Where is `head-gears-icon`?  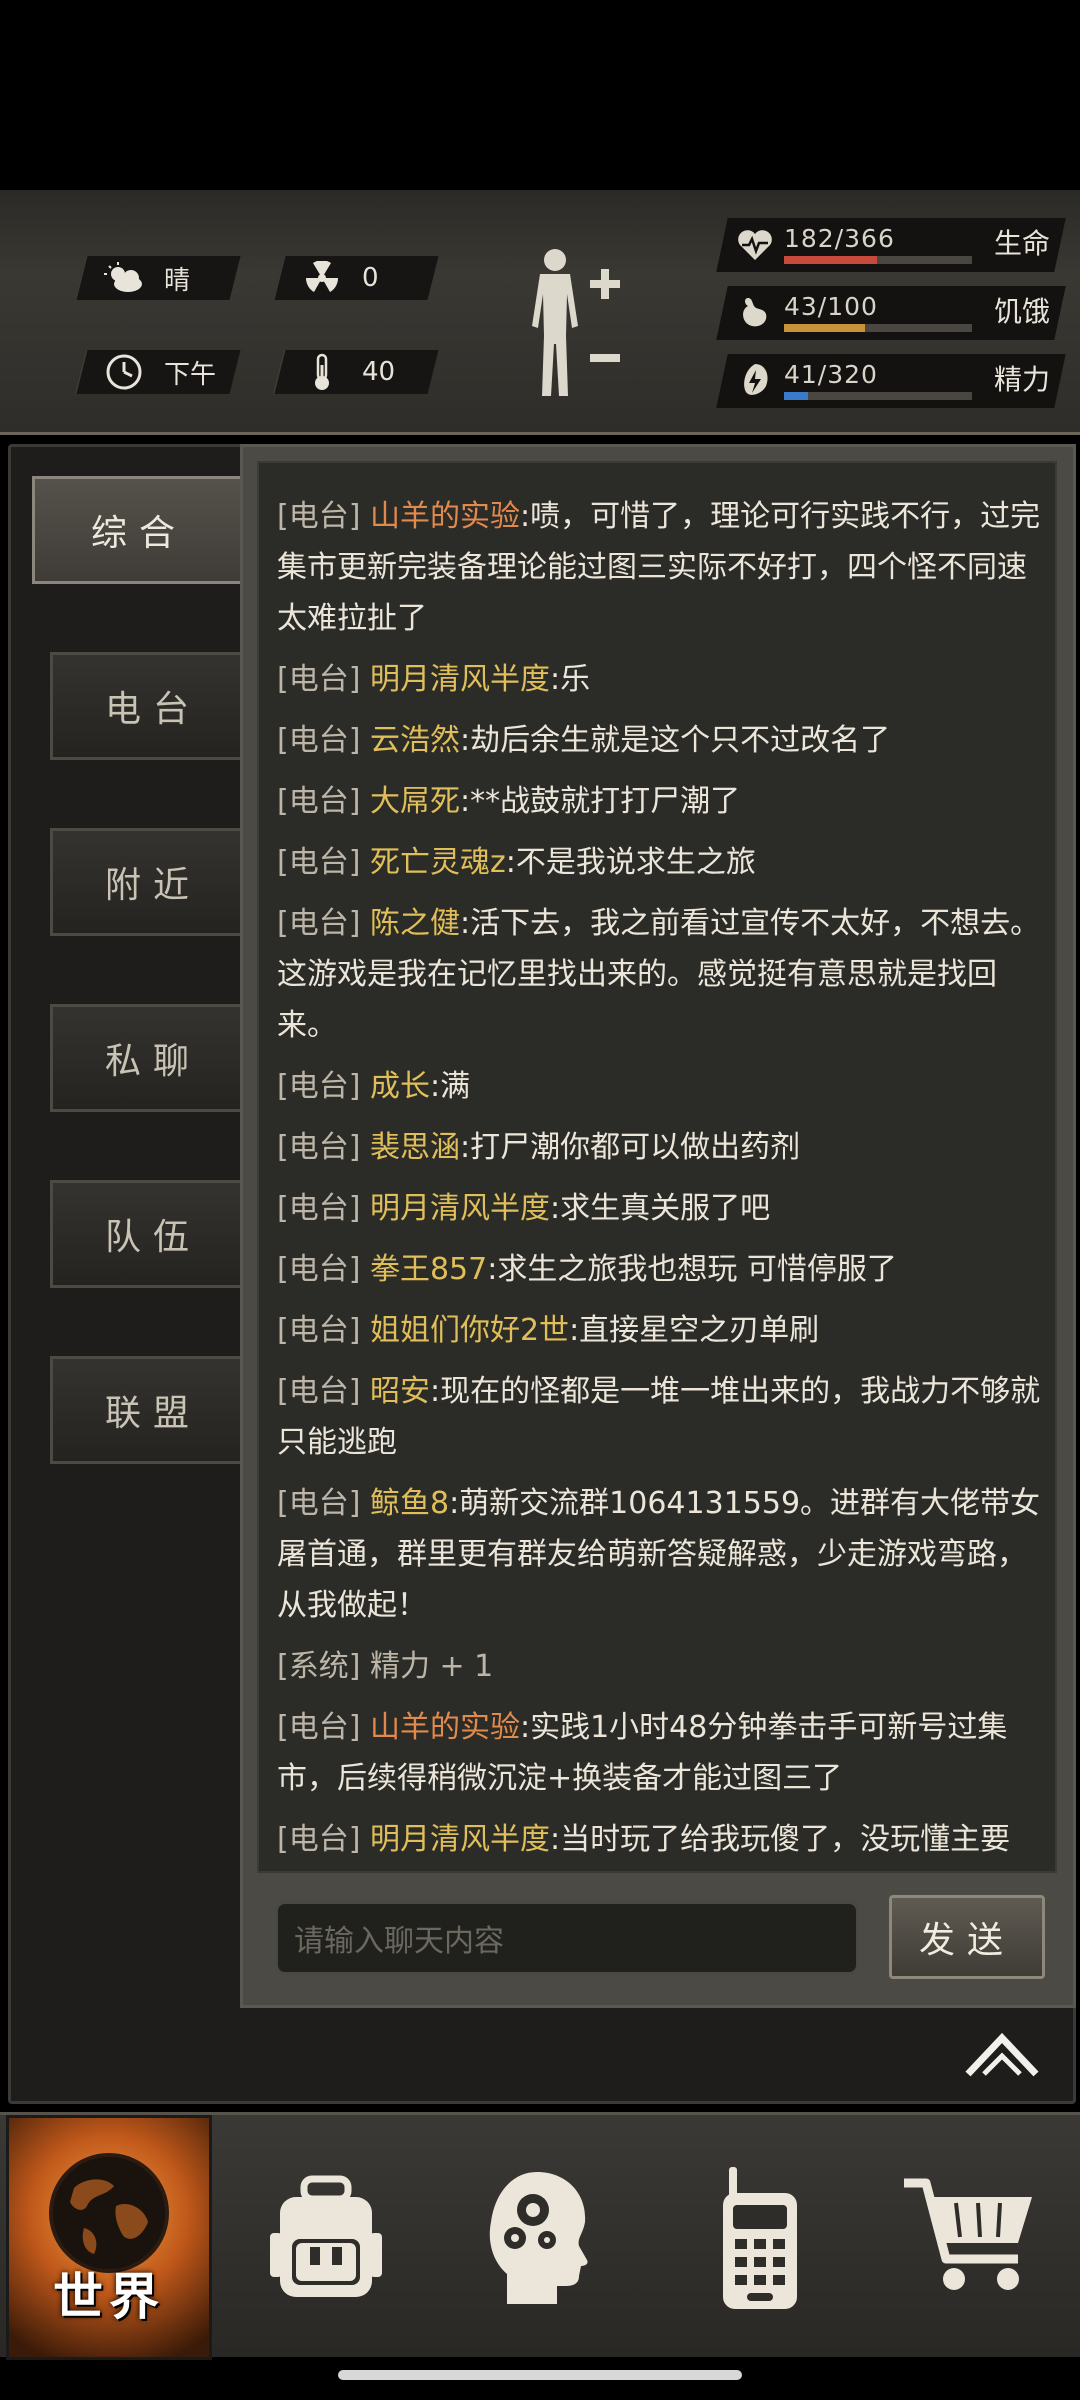 head-gears-icon is located at coordinates (538, 2237).